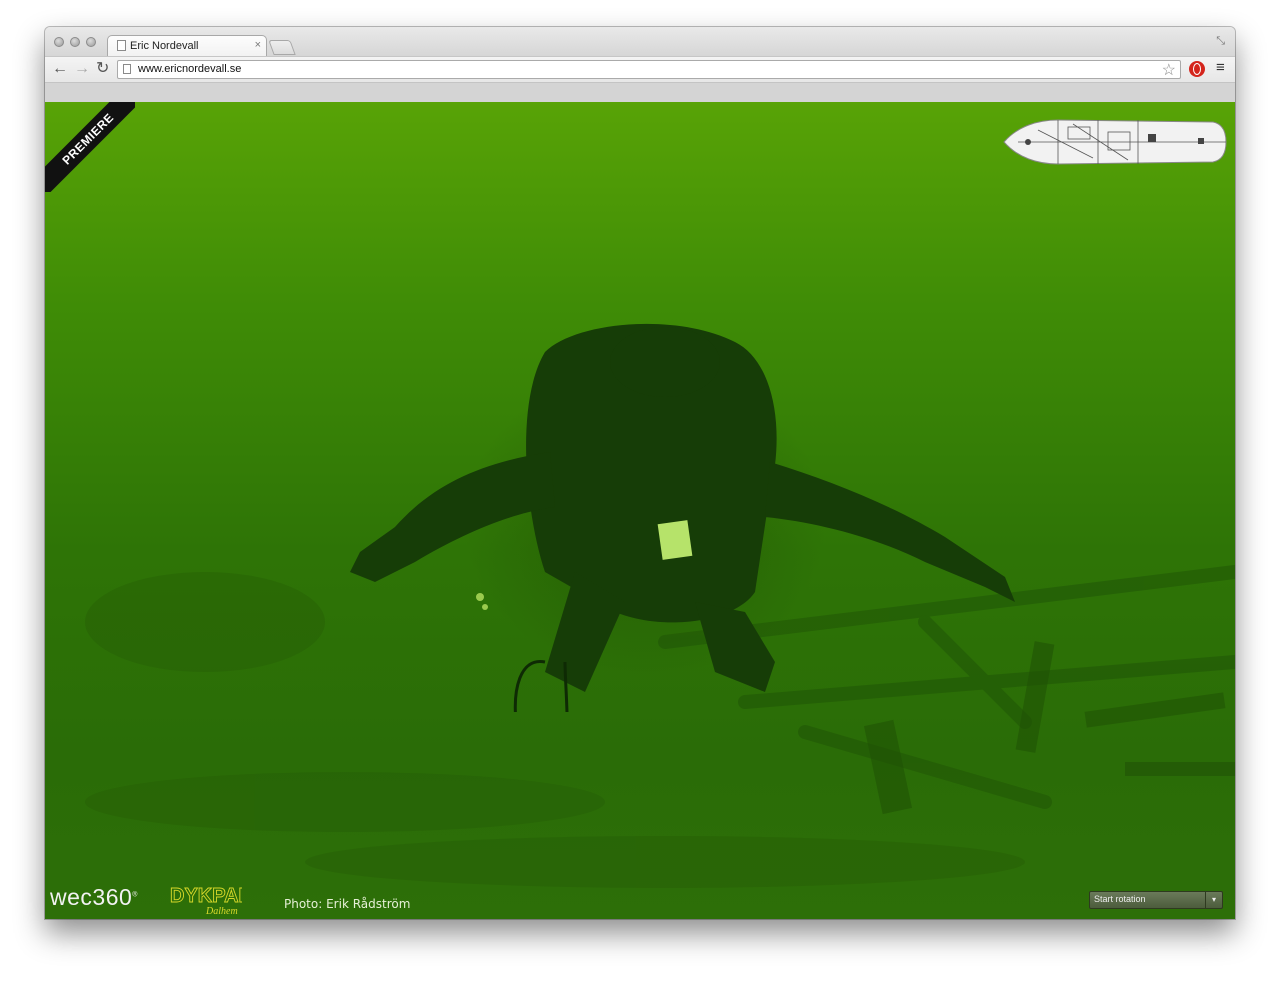 Image resolution: width=1280 pixels, height=982 pixels. Describe the element at coordinates (347, 904) in the screenshot. I see `photo-credit: Photo: Erik Rådström` at that location.